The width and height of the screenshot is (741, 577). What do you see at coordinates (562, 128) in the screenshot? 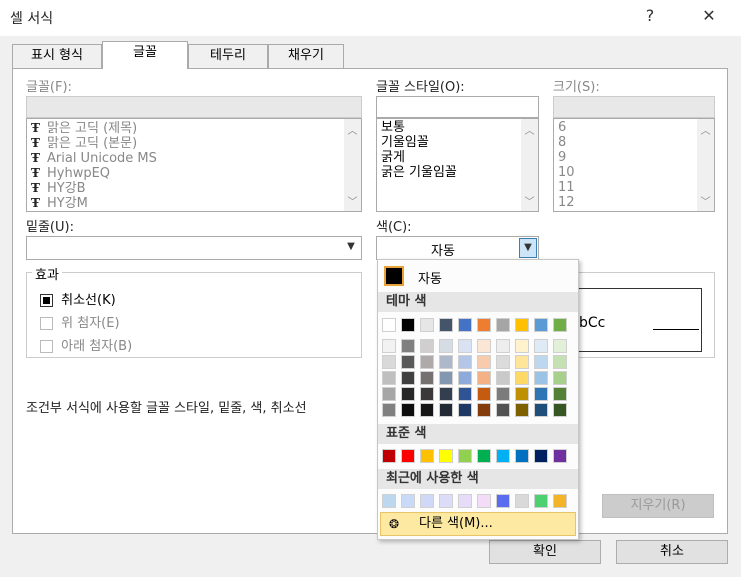
I see `list-item: 6` at bounding box center [562, 128].